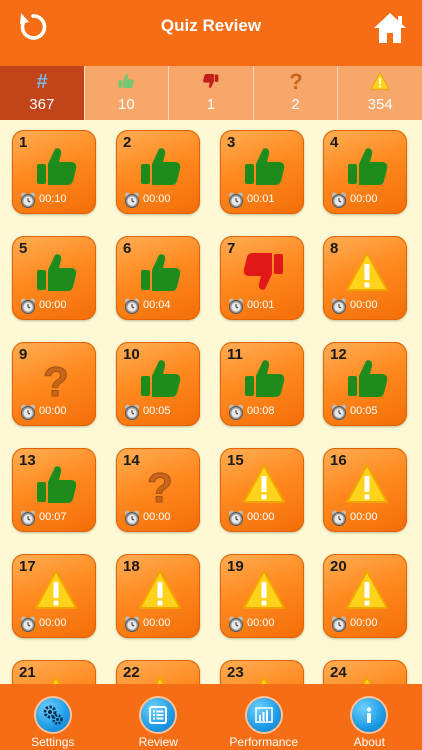  I want to click on tab-about: About, so click(369, 717).